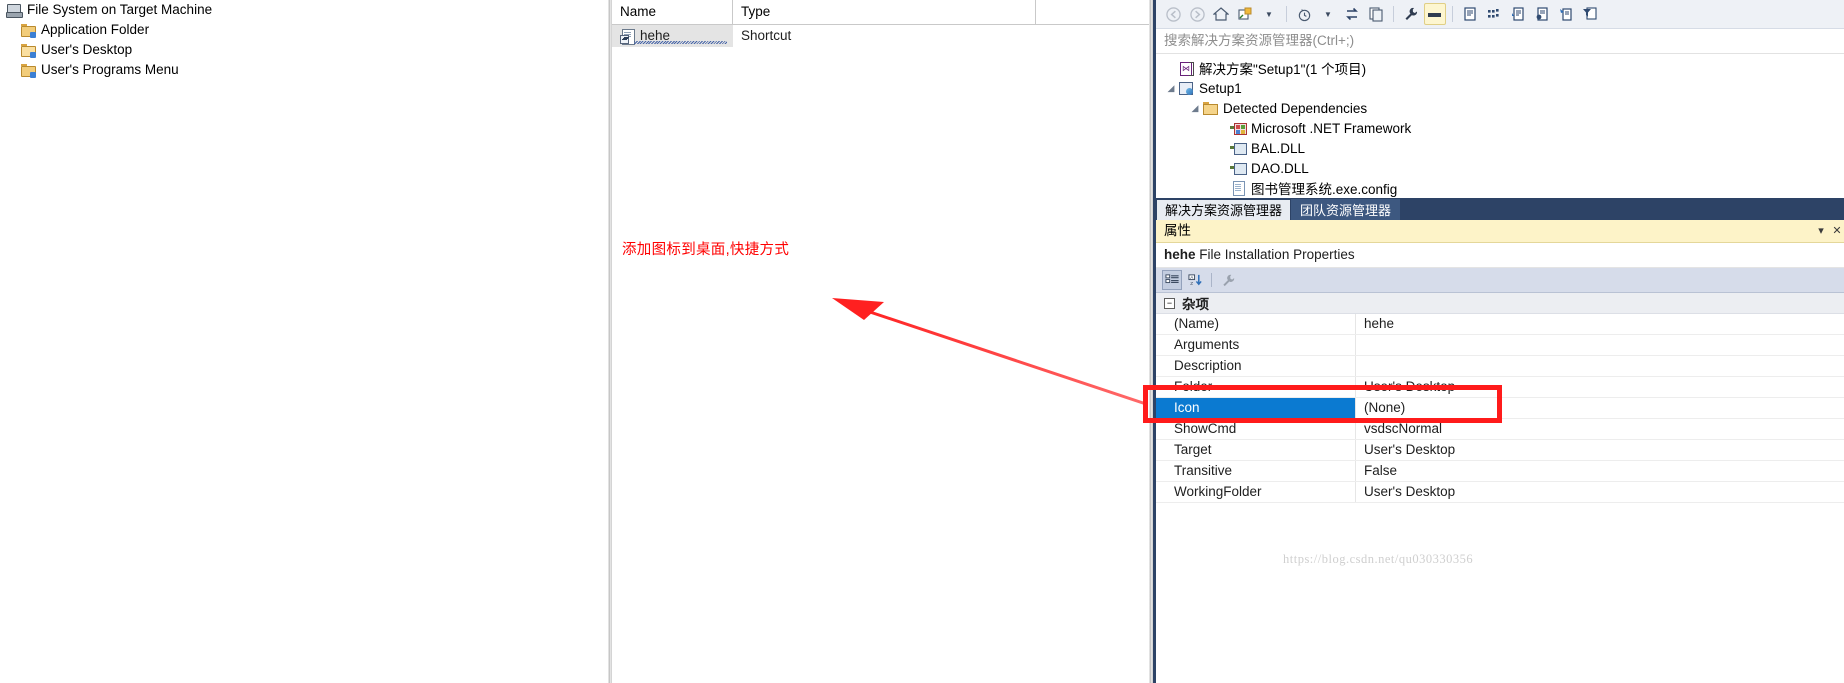 The image size is (1844, 683). Describe the element at coordinates (1836, 231) in the screenshot. I see `properties-close-icon: ✕` at that location.